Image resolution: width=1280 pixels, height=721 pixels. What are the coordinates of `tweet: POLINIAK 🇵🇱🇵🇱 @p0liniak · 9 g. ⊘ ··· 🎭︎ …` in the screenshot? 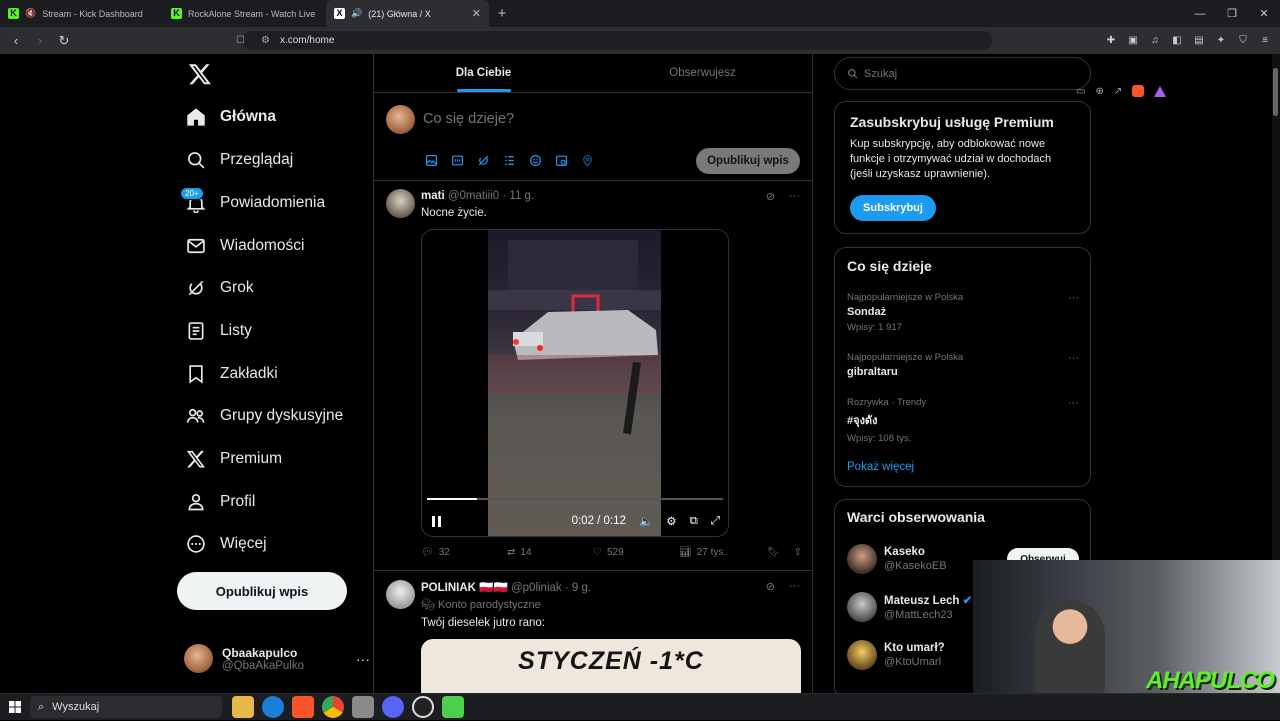 It's located at (593, 632).